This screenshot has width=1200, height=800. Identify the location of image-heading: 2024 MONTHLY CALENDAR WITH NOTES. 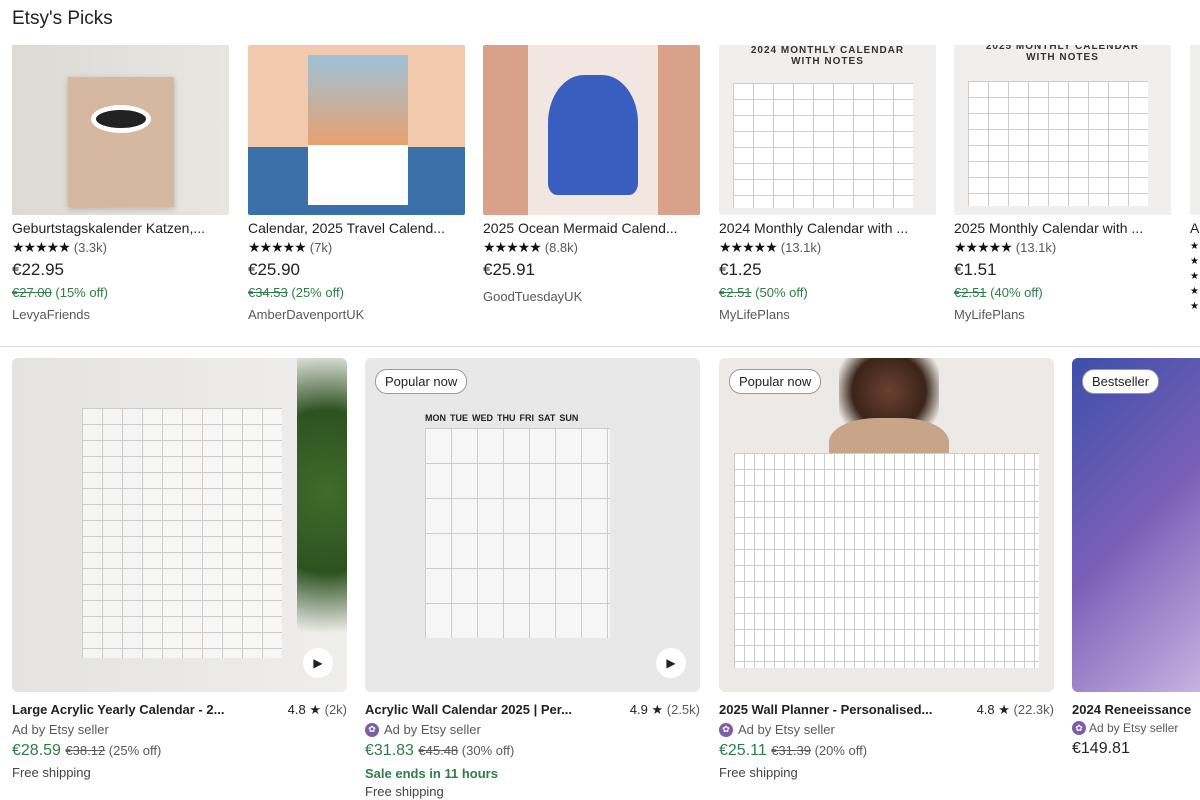
(827, 56).